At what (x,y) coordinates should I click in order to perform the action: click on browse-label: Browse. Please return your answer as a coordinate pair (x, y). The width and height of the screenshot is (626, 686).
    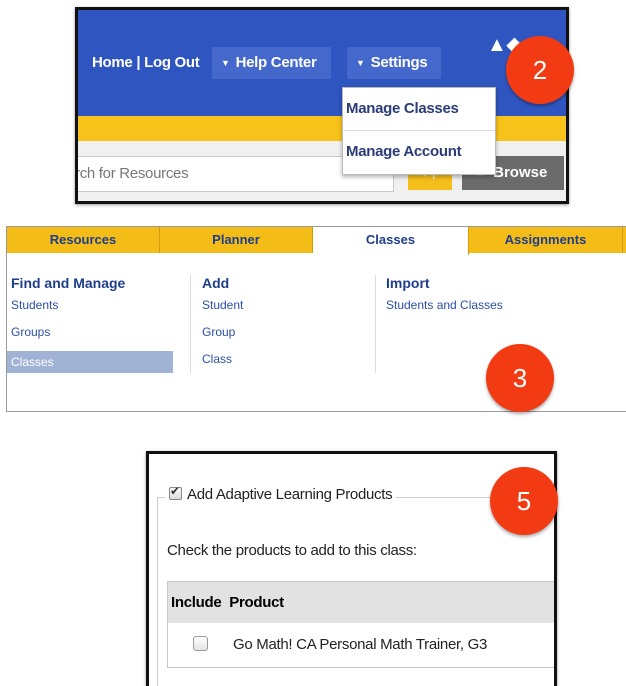
    Looking at the image, I should click on (520, 172).